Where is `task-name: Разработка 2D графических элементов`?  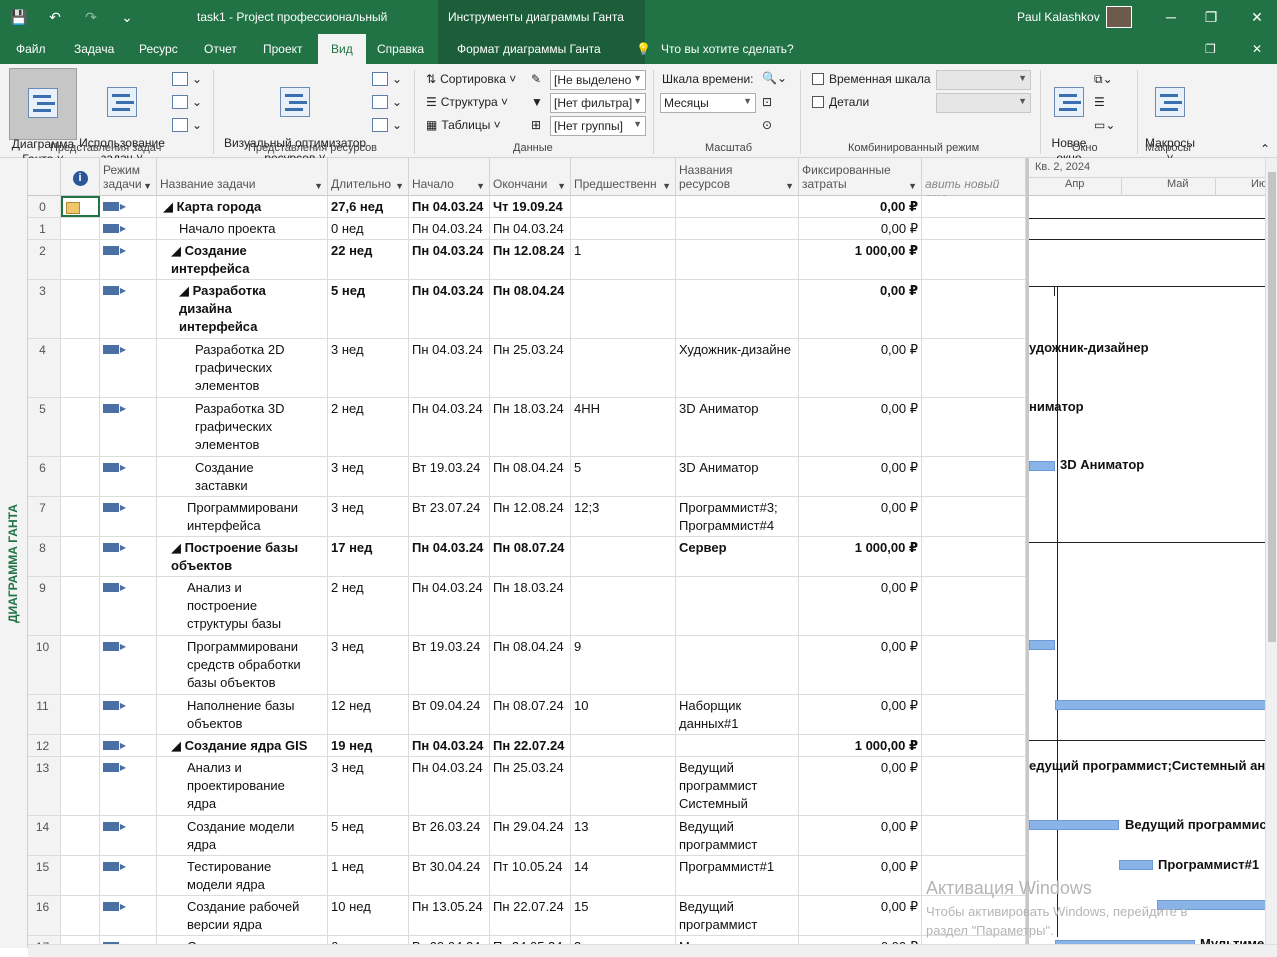 task-name: Разработка 2D графических элементов is located at coordinates (242, 368).